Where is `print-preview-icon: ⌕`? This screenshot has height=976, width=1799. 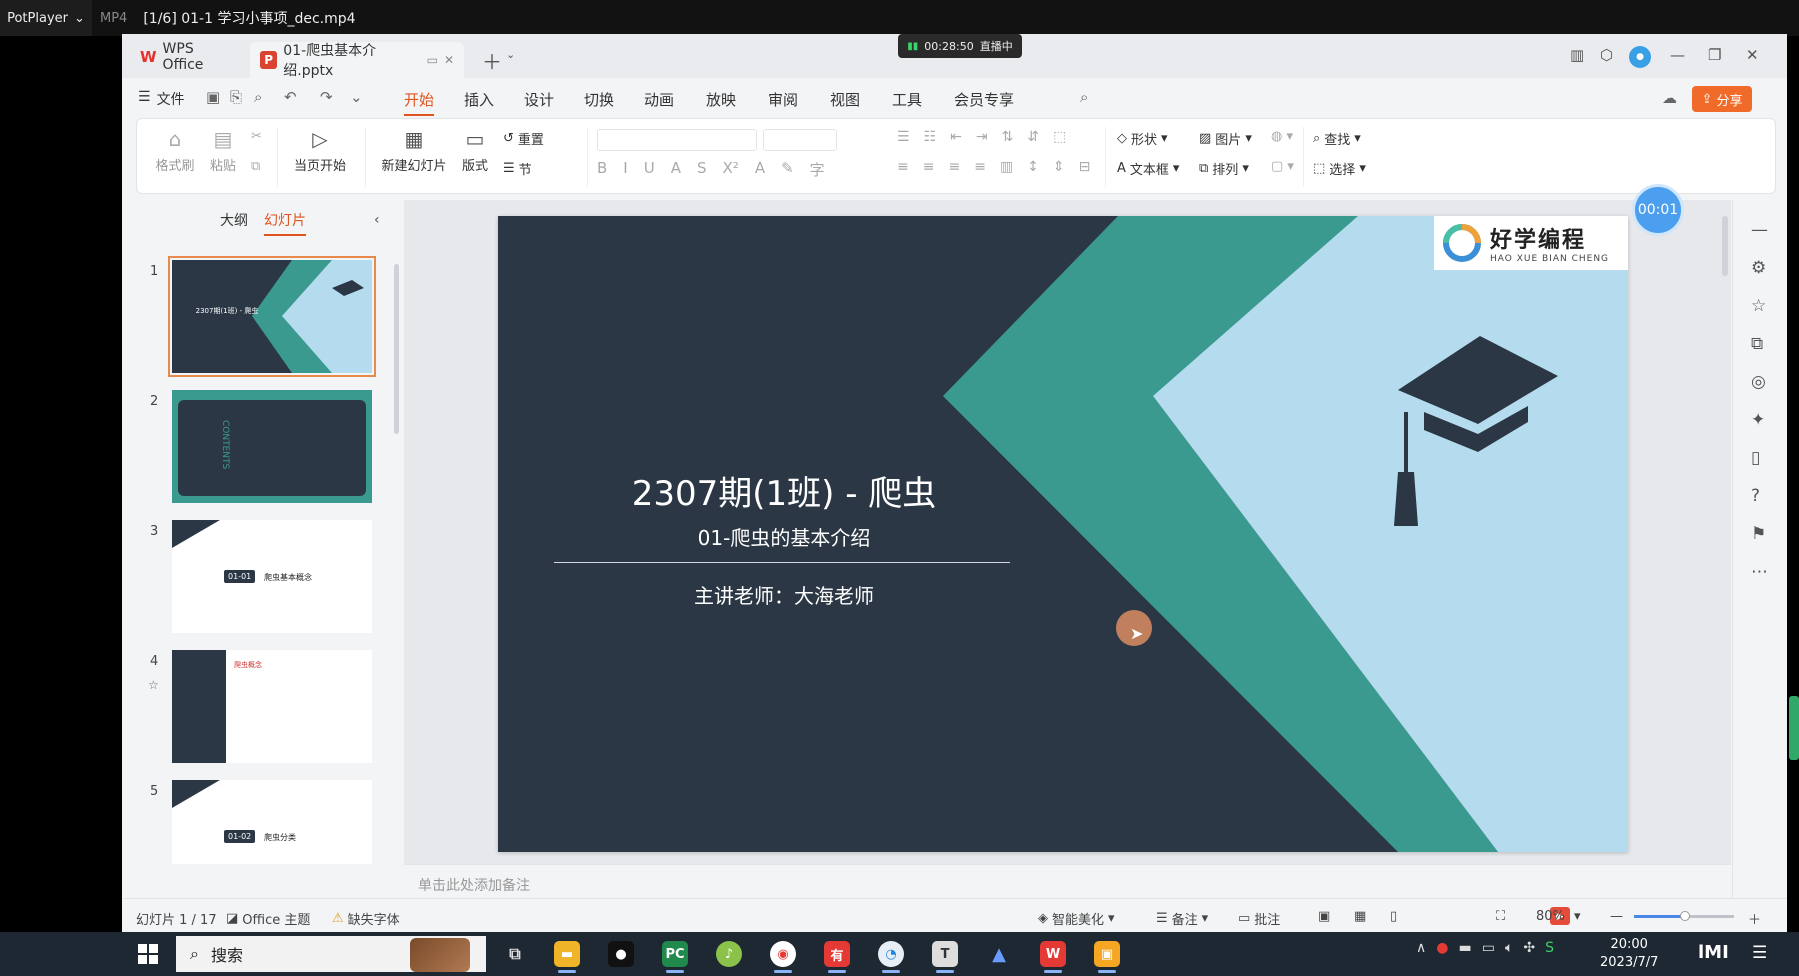
print-preview-icon: ⌕ is located at coordinates (258, 97).